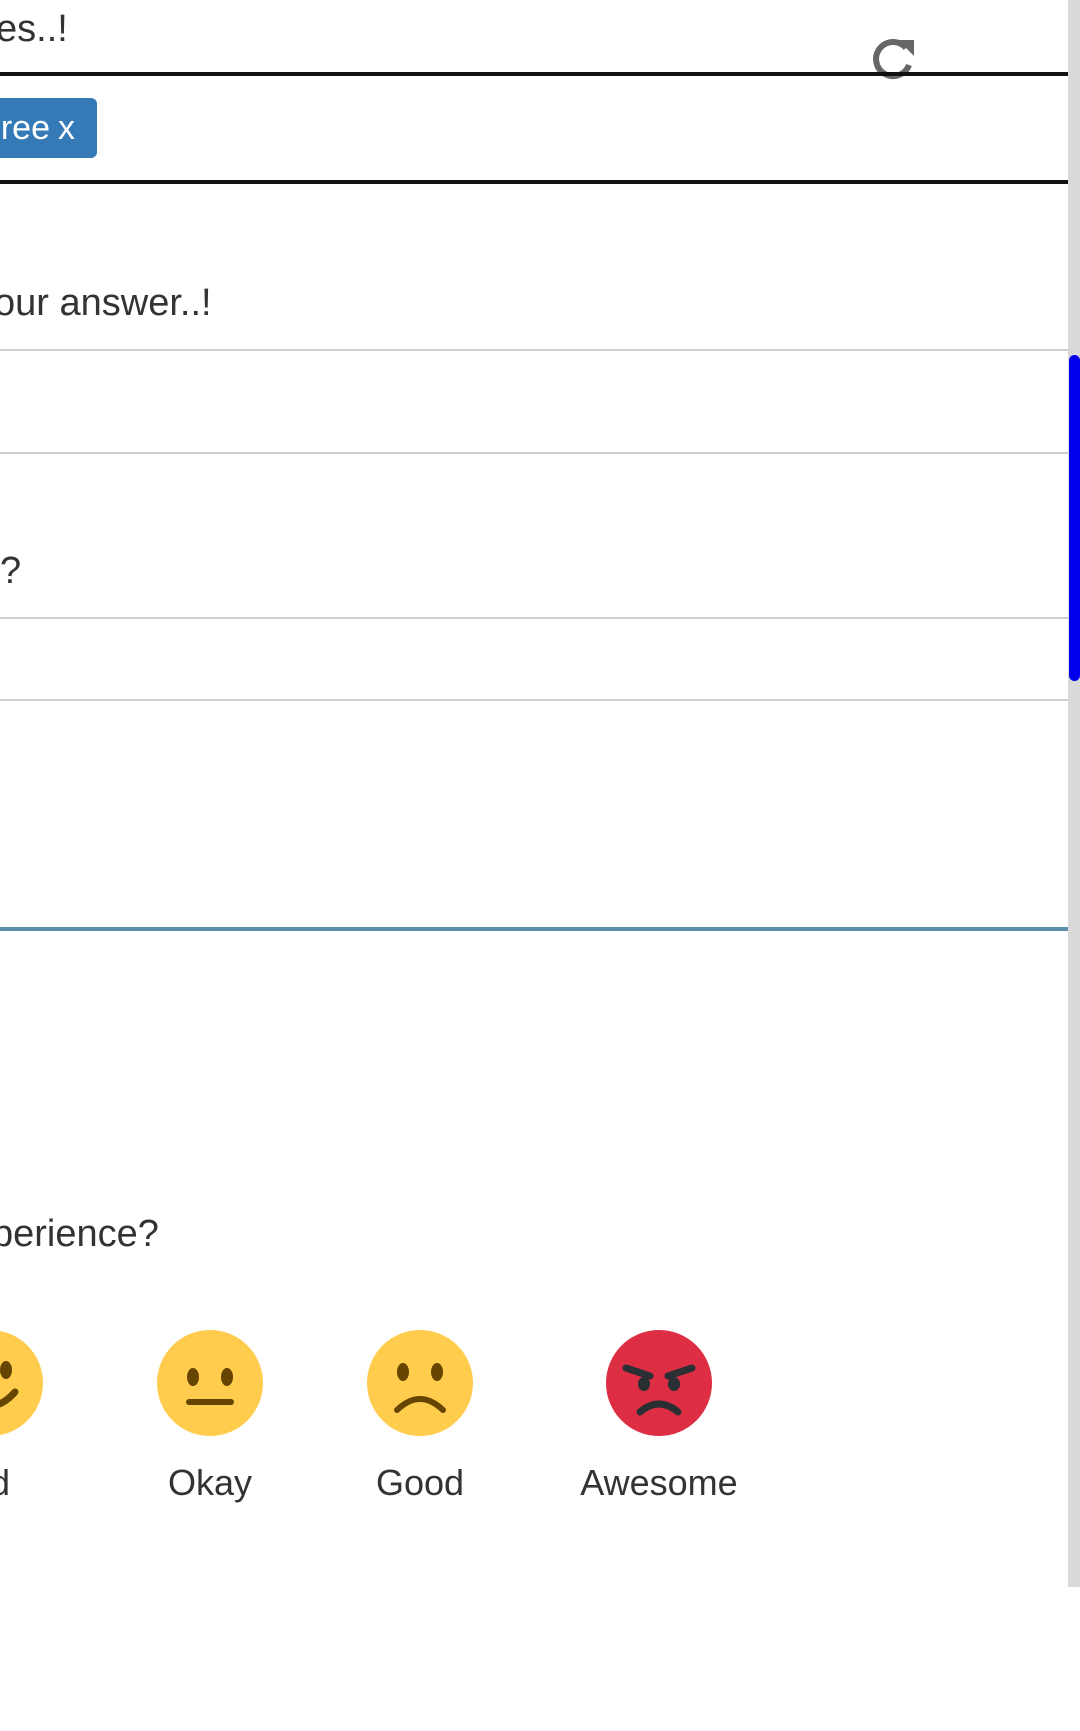  What do you see at coordinates (659, 1383) in the screenshot?
I see `angry-face-emoji-icon` at bounding box center [659, 1383].